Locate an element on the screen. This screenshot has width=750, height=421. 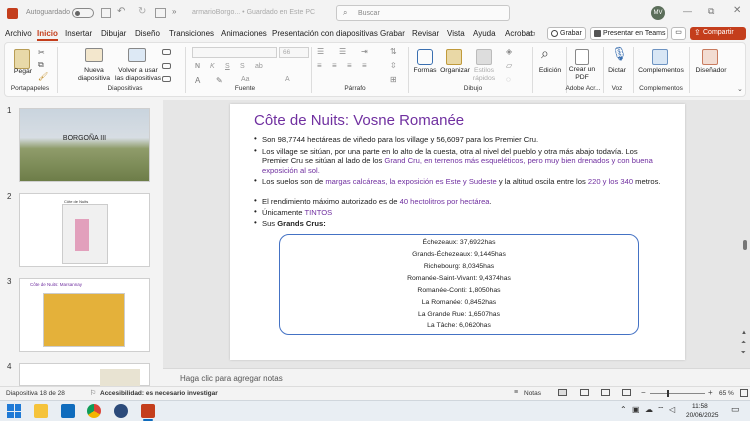
present-teams-button: Presentar en Teams is located at coordinates (629, 33).